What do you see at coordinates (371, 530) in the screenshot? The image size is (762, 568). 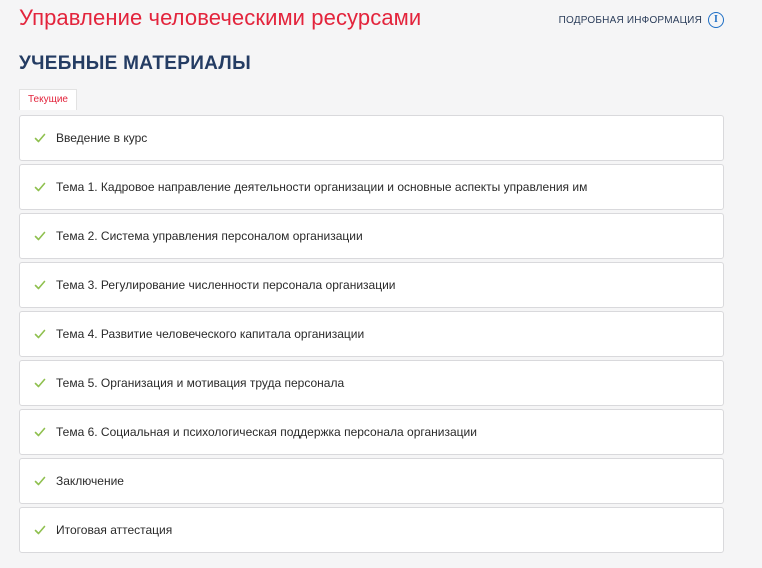 I see `list-item: Итоговая аттестация` at bounding box center [371, 530].